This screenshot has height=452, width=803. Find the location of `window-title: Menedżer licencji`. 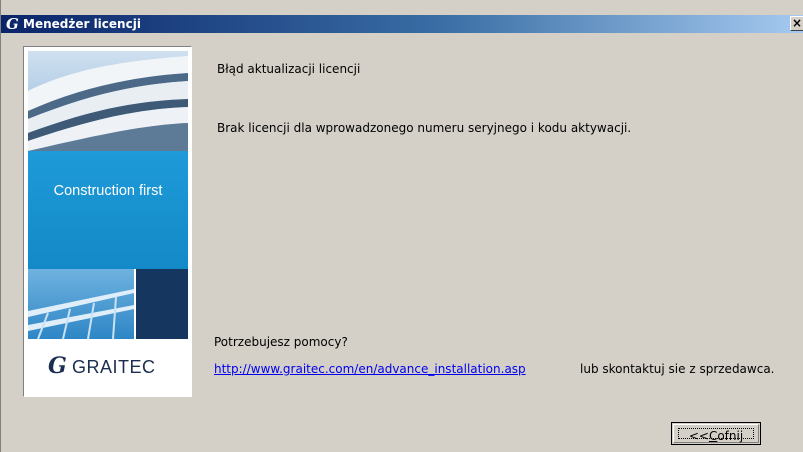

window-title: Menedżer licencji is located at coordinates (82, 24).